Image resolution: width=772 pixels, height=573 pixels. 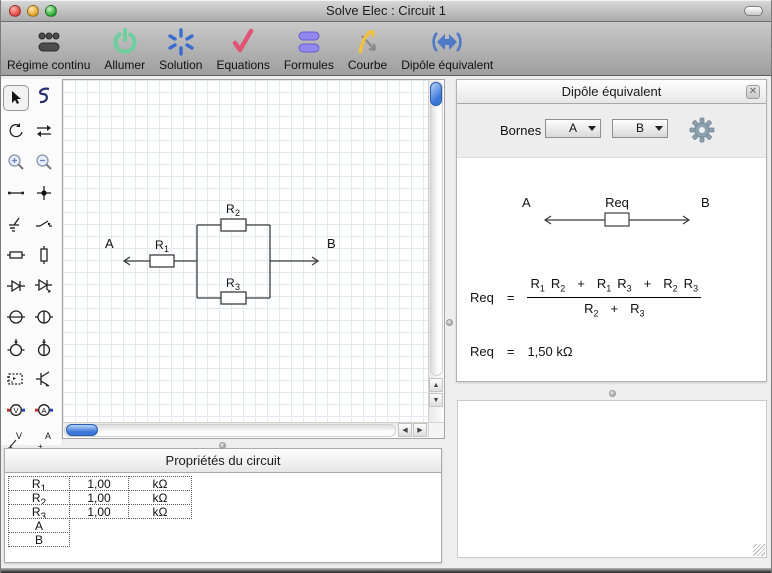 What do you see at coordinates (16, 348) in the screenshot?
I see `controlled-source-tool` at bounding box center [16, 348].